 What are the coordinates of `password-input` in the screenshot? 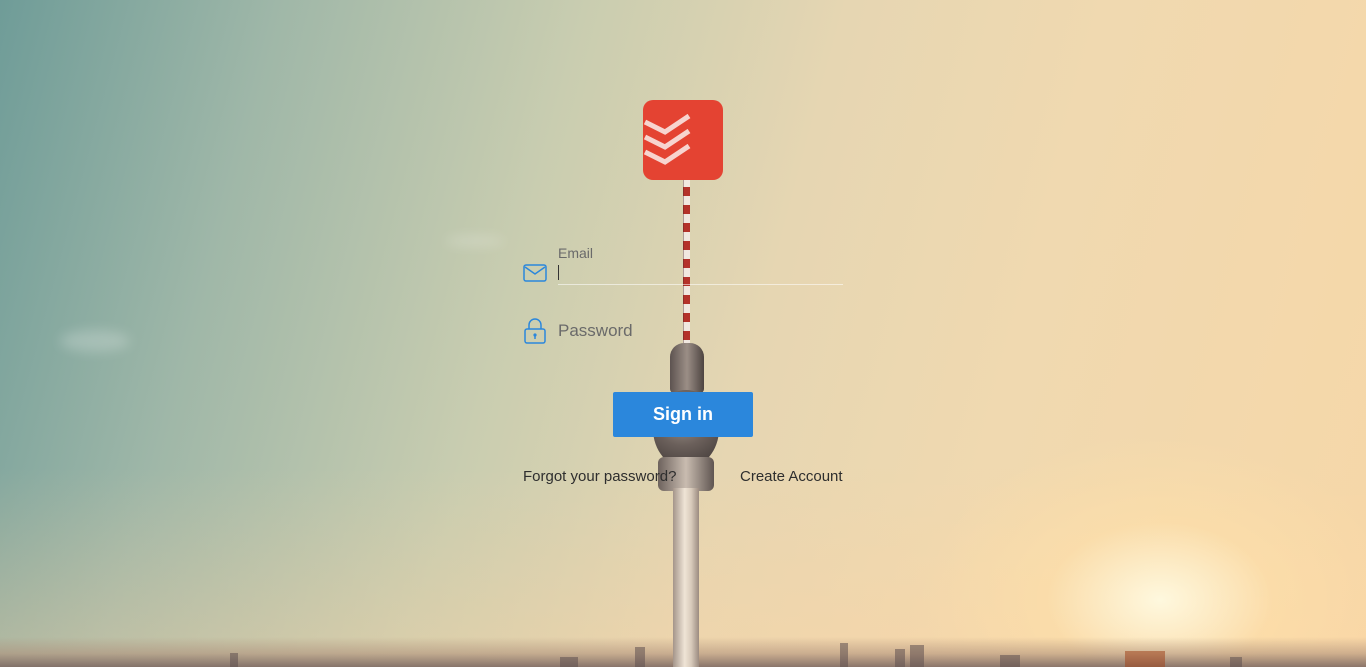 It's located at (700, 330).